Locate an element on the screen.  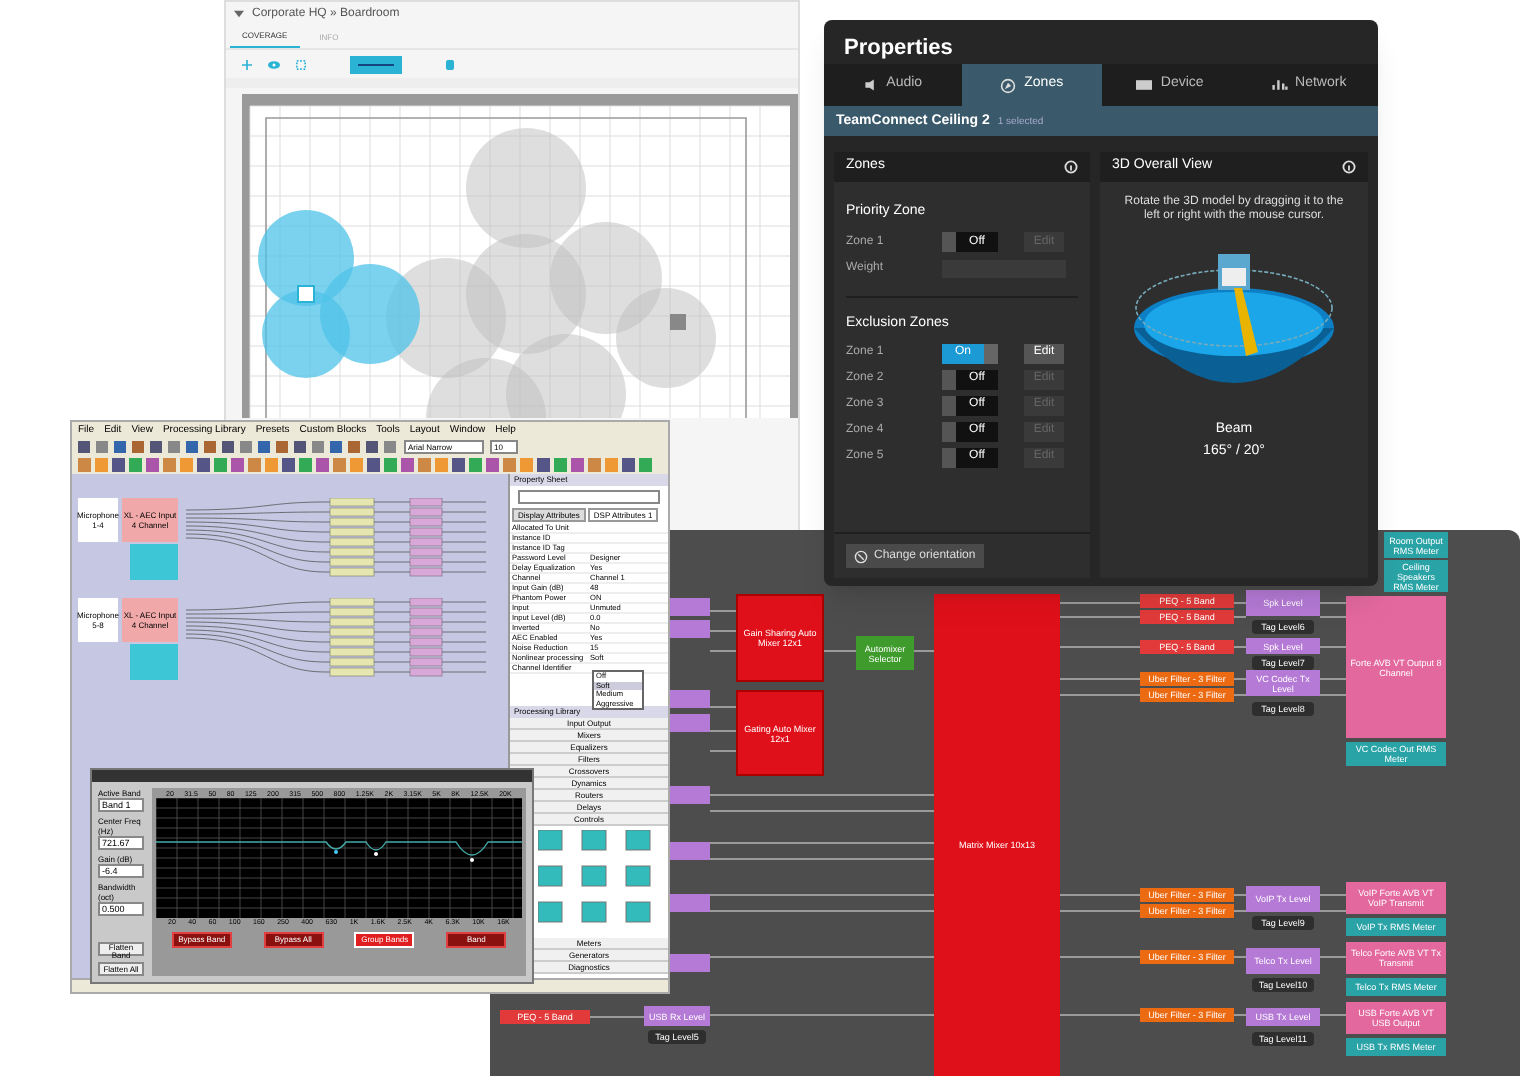
object-dropdown is located at coordinates (589, 497).